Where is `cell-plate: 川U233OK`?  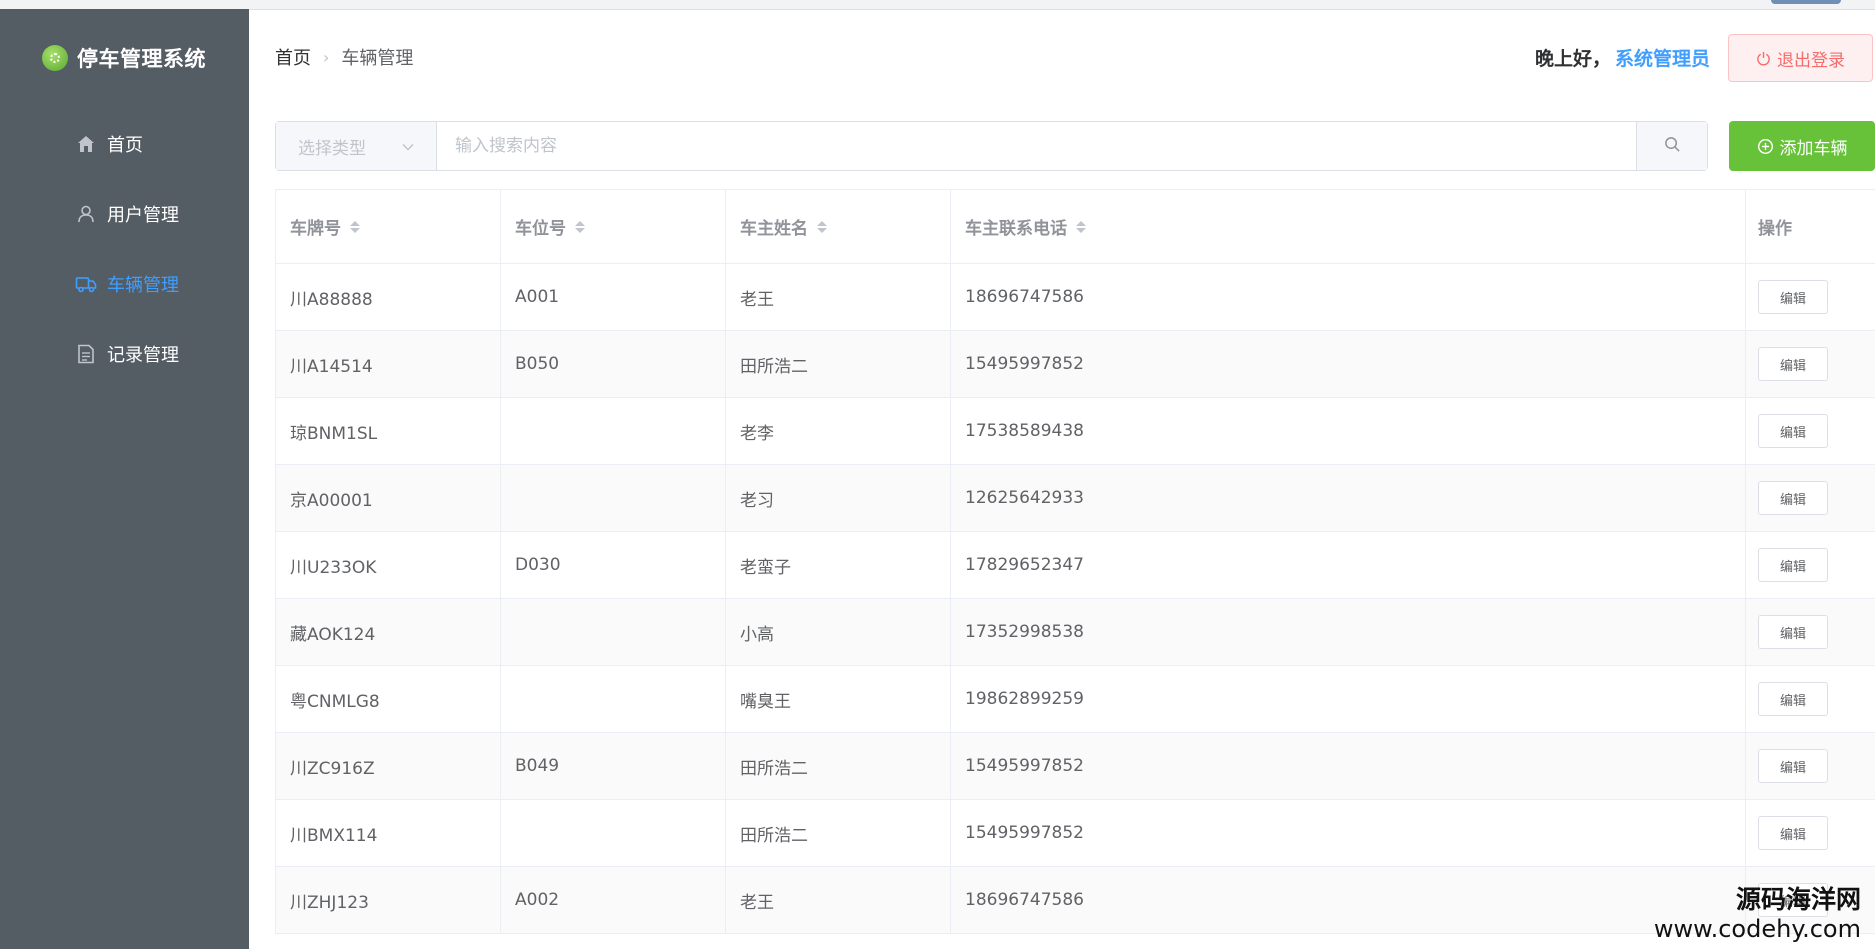
cell-plate: 川U233OK is located at coordinates (388, 565).